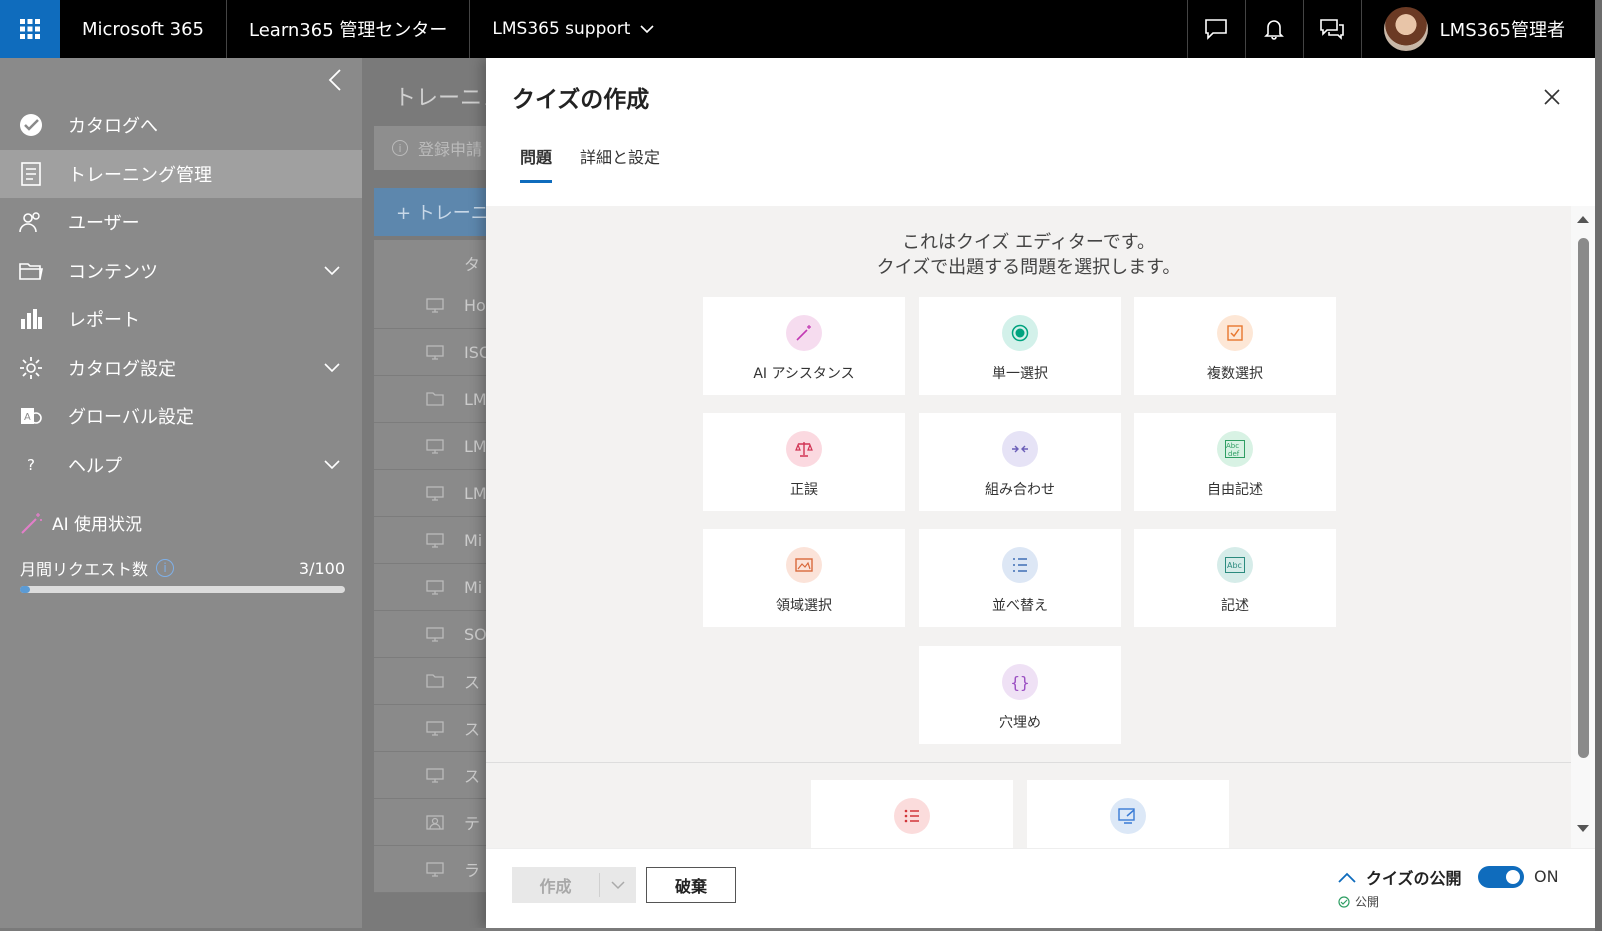 The height and width of the screenshot is (931, 1602). I want to click on scales-icon, so click(804, 449).